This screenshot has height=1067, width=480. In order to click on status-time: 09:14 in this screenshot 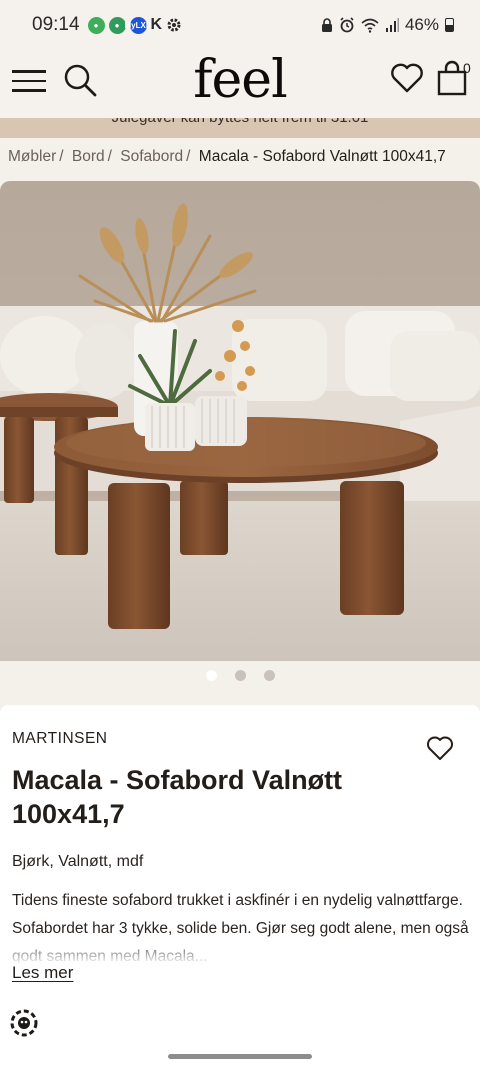, I will do `click(56, 24)`.